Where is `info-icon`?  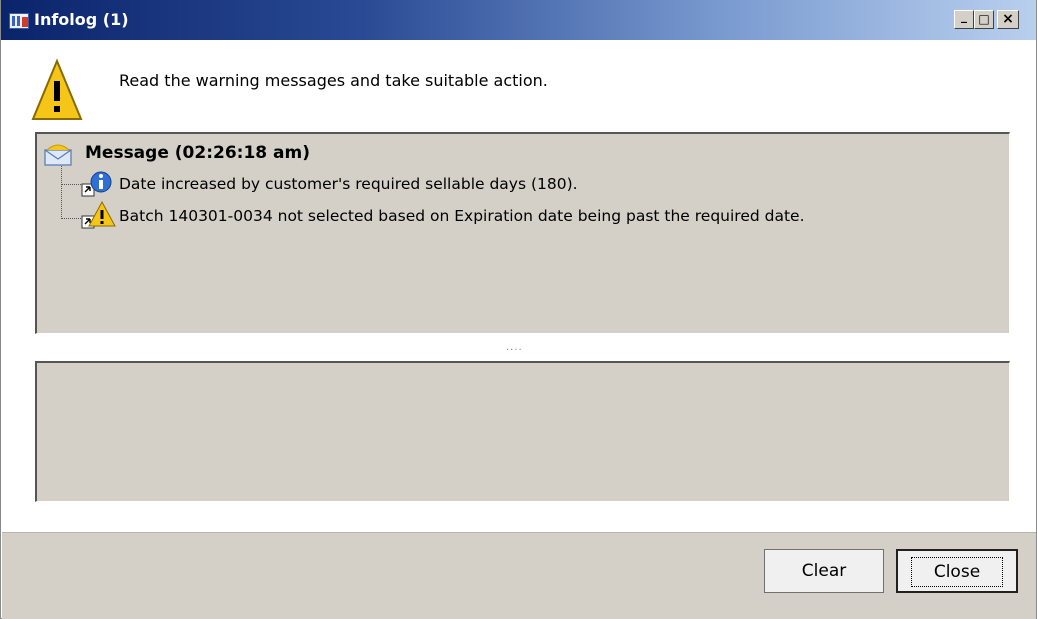
info-icon is located at coordinates (99, 184).